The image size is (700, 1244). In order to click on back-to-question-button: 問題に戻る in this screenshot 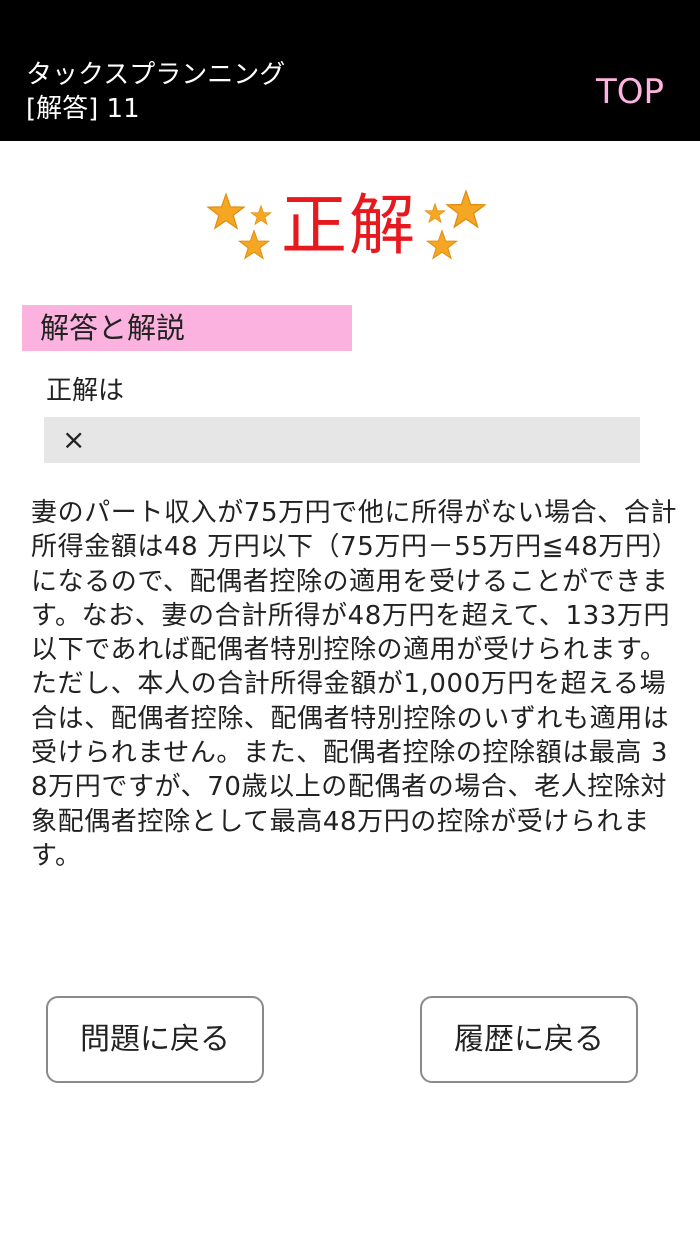, I will do `click(155, 1039)`.